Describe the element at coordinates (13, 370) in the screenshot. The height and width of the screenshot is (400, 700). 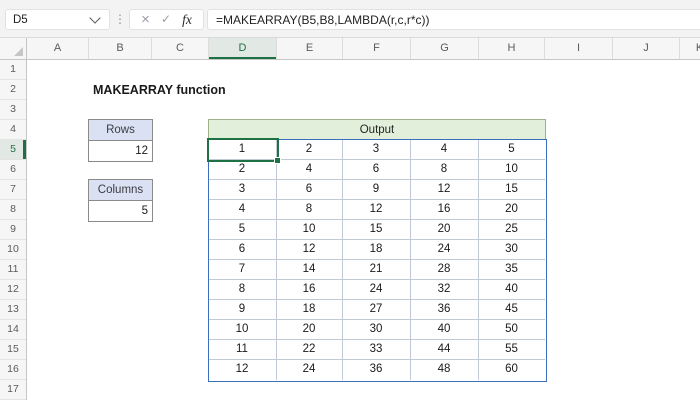
I see `row-header-16: 16` at that location.